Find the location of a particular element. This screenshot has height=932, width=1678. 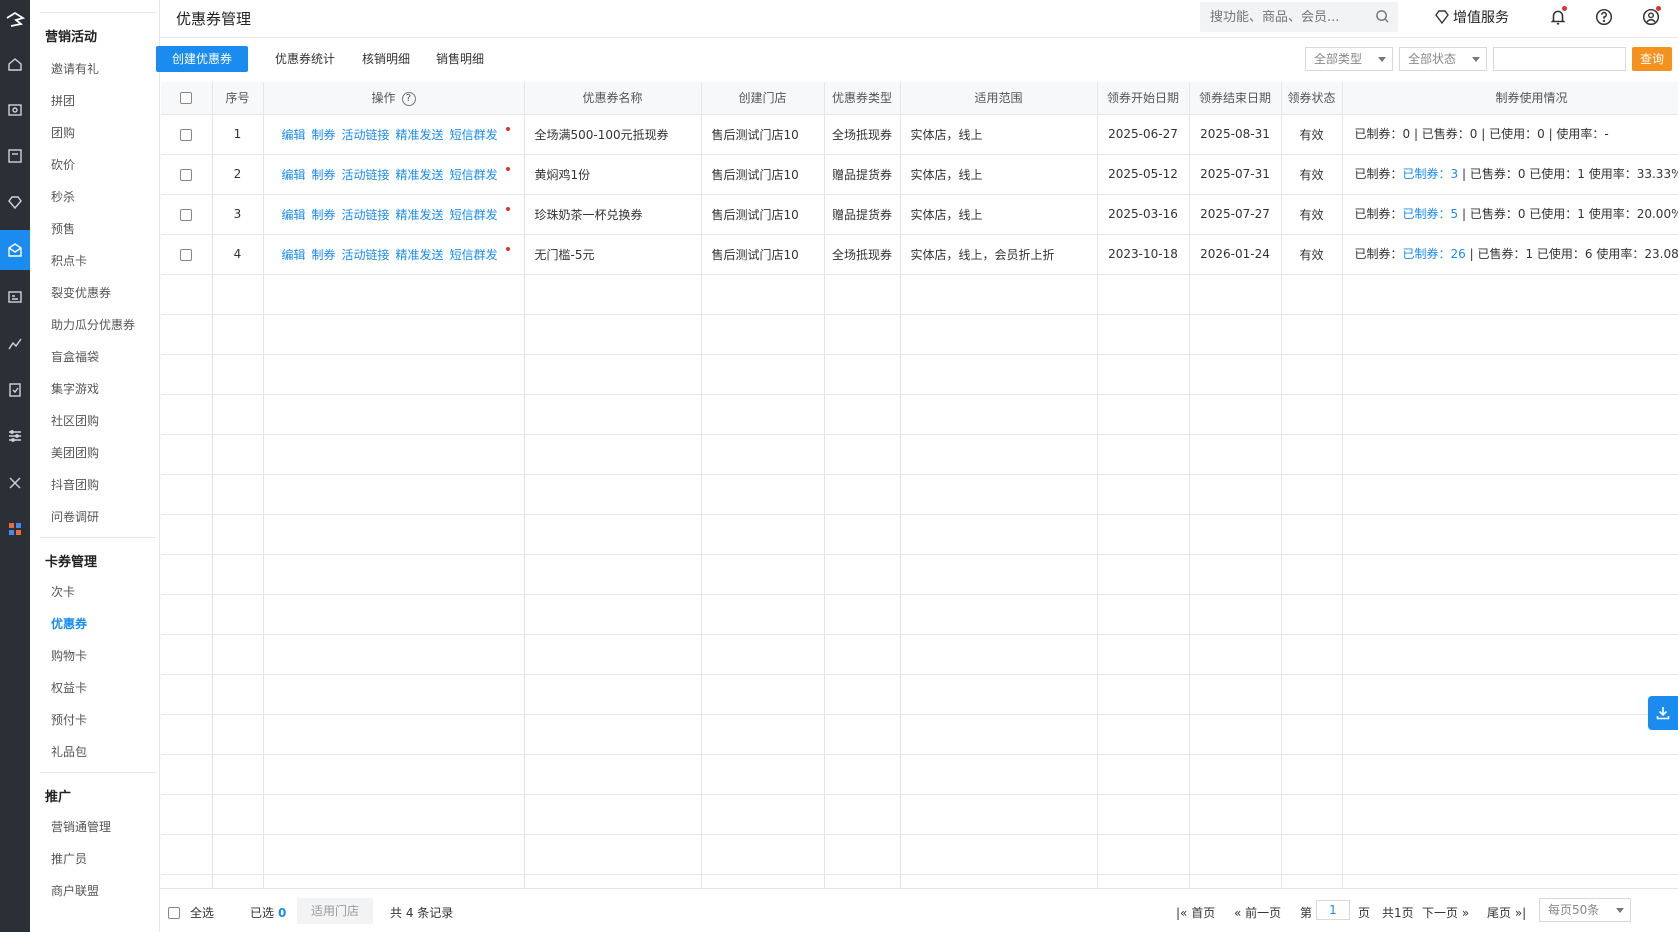

menu-item-meituan: 美团团购 is located at coordinates (75, 452).